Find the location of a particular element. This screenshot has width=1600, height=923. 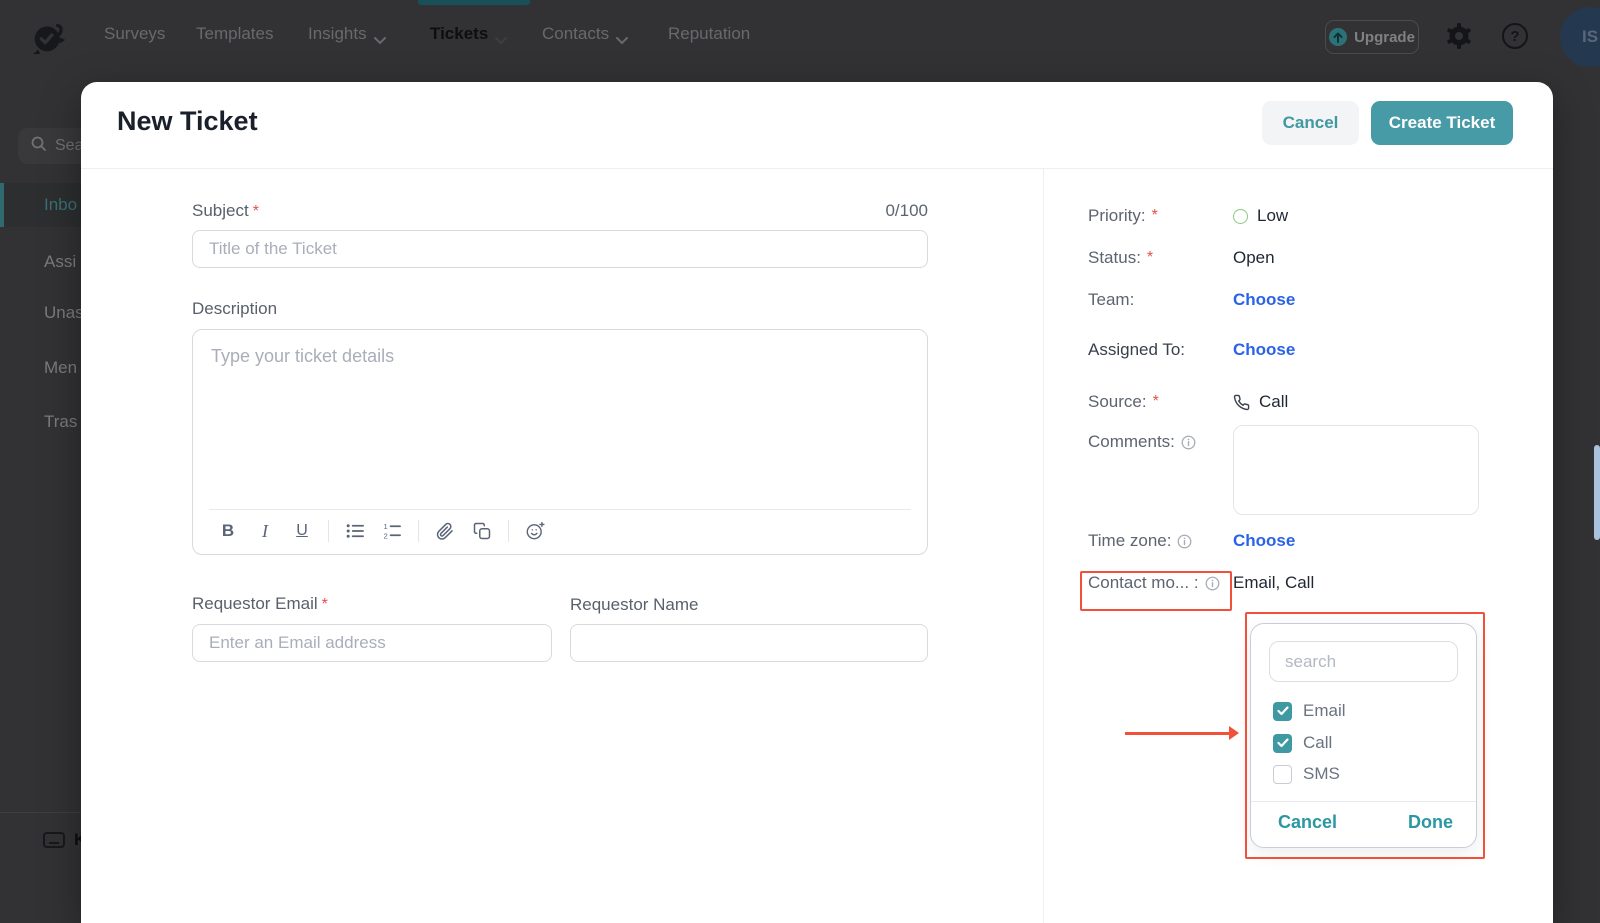

italic-icon: I is located at coordinates (265, 531).